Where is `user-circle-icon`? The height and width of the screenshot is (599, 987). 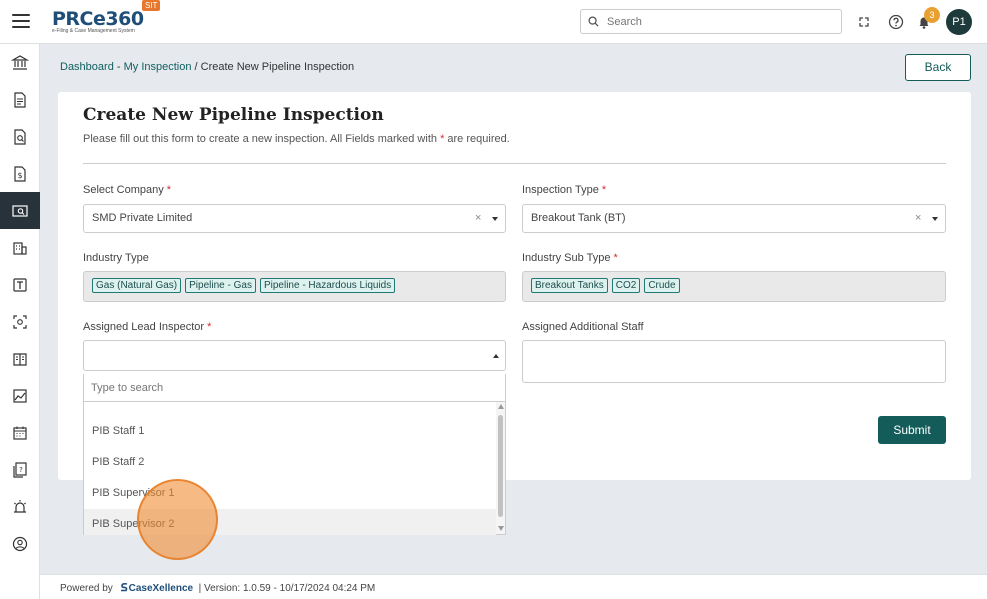 user-circle-icon is located at coordinates (20, 543).